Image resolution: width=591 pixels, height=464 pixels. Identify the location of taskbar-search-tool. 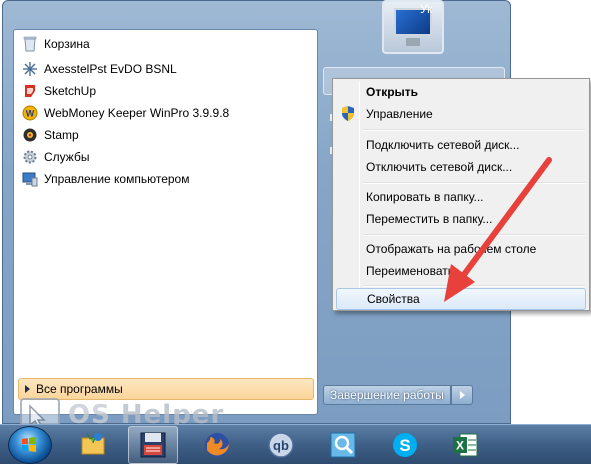
(343, 445).